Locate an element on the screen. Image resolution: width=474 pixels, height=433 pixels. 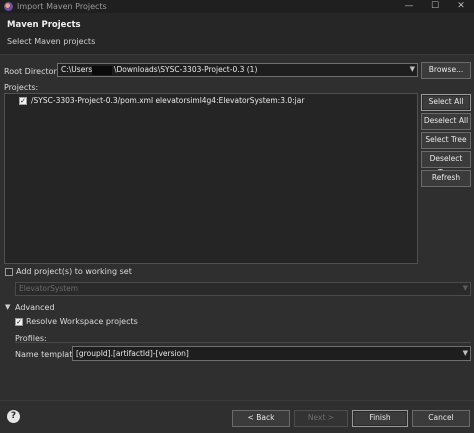
select-all-button: Select All is located at coordinates (446, 102).